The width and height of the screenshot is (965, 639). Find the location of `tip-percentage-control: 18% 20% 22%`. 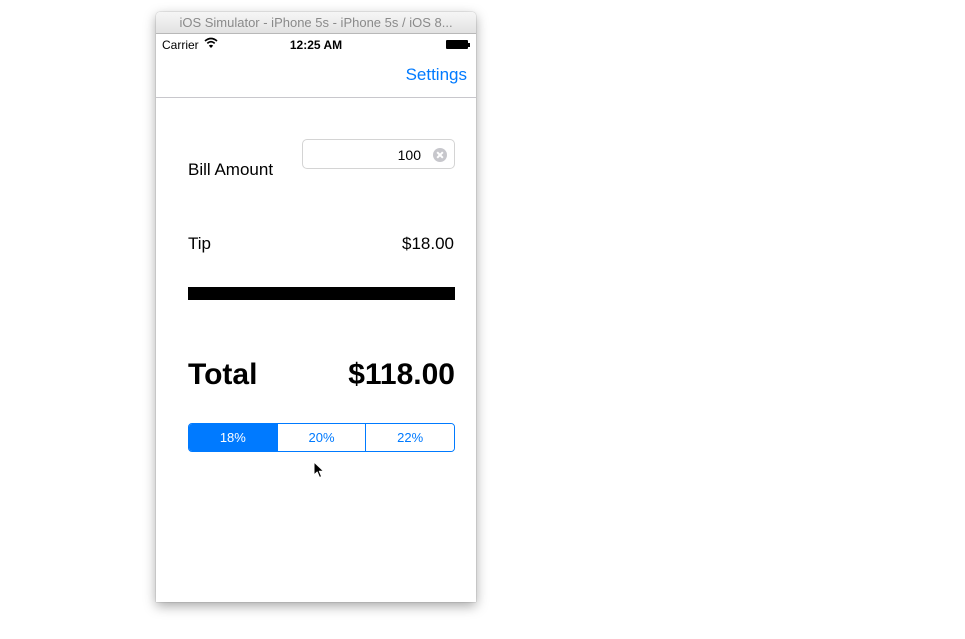

tip-percentage-control: 18% 20% 22% is located at coordinates (321, 437).